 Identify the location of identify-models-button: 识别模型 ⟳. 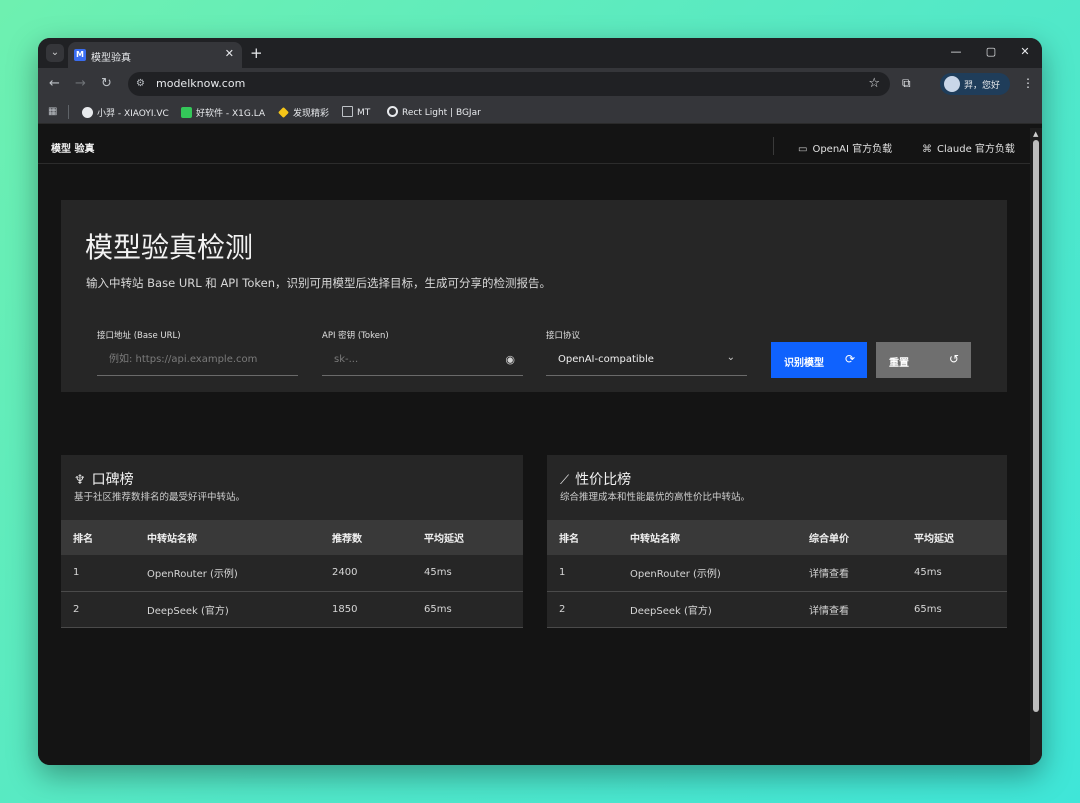
(819, 360).